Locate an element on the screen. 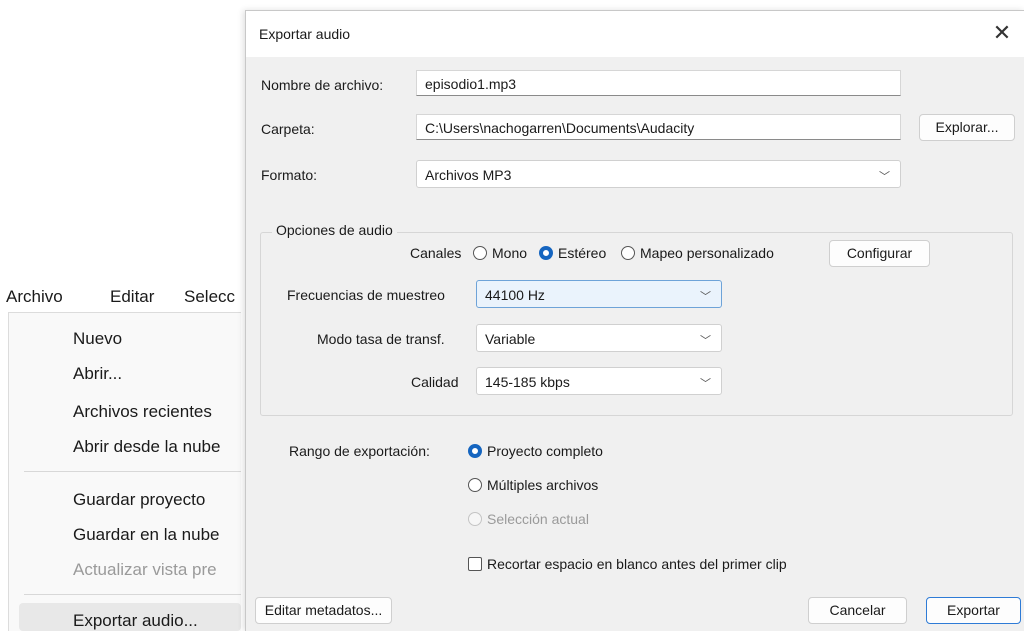  filename-input: episodio1.mp3 is located at coordinates (658, 83).